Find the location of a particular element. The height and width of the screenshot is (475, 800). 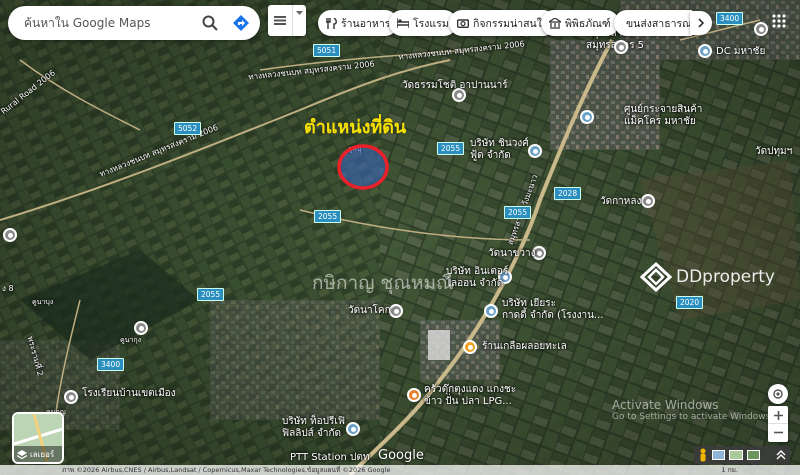

place-label: โรงเรียนบ้านเขตเมือง is located at coordinates (129, 394).